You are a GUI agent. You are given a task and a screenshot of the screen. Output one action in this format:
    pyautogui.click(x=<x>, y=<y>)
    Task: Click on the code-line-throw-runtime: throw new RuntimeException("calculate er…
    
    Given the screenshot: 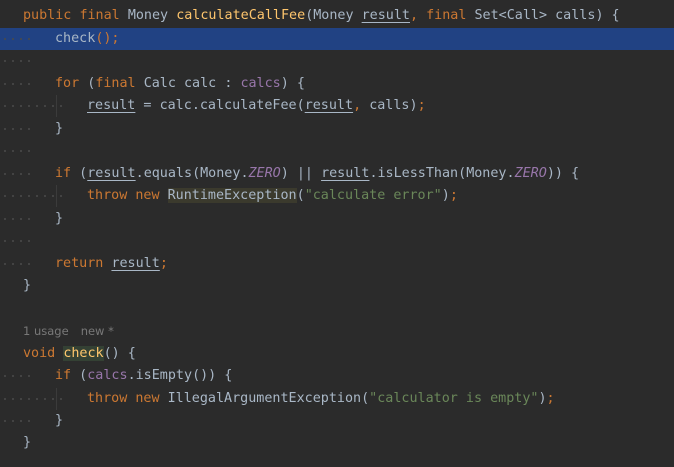 What is the action you would take?
    pyautogui.click(x=337, y=196)
    